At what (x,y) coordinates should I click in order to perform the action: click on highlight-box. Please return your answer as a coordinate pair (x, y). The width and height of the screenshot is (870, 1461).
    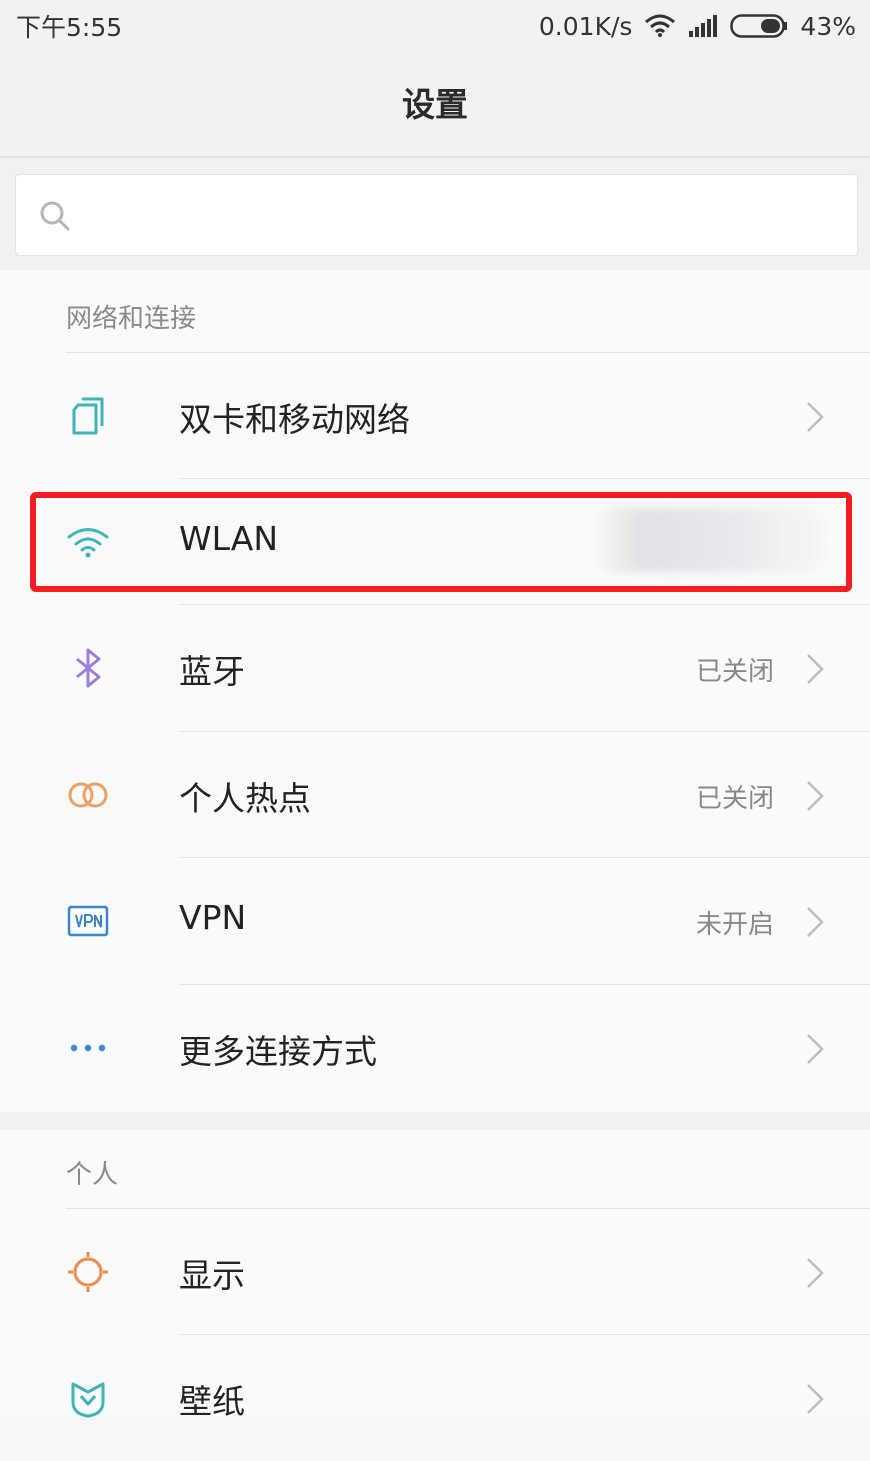
    Looking at the image, I should click on (441, 542).